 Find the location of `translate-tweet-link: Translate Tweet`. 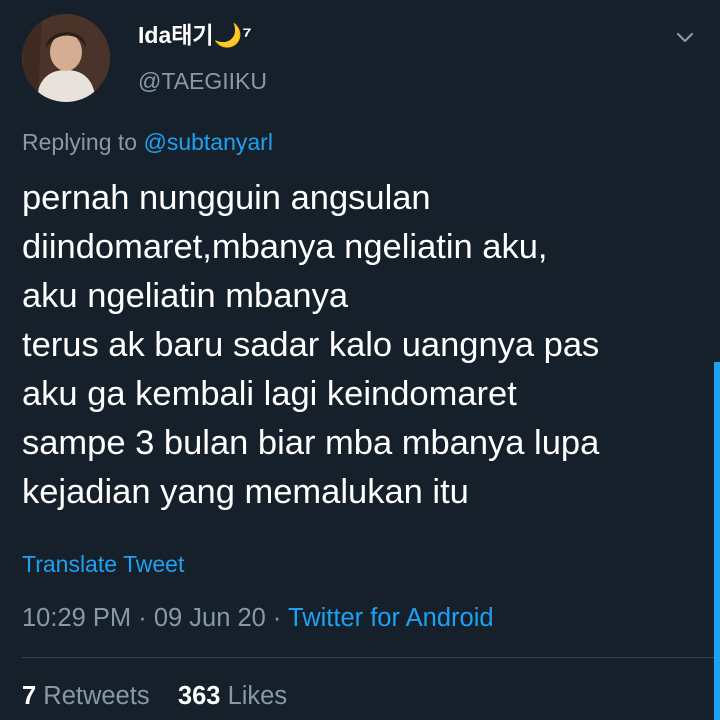

translate-tweet-link: Translate Tweet is located at coordinates (103, 564).